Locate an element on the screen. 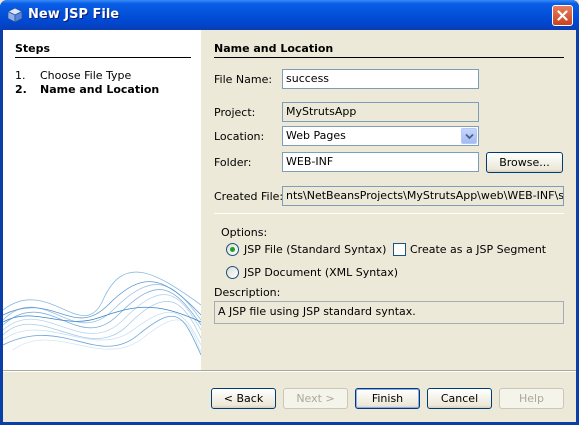 The image size is (579, 425). footer-divider-highlight is located at coordinates (289, 371).